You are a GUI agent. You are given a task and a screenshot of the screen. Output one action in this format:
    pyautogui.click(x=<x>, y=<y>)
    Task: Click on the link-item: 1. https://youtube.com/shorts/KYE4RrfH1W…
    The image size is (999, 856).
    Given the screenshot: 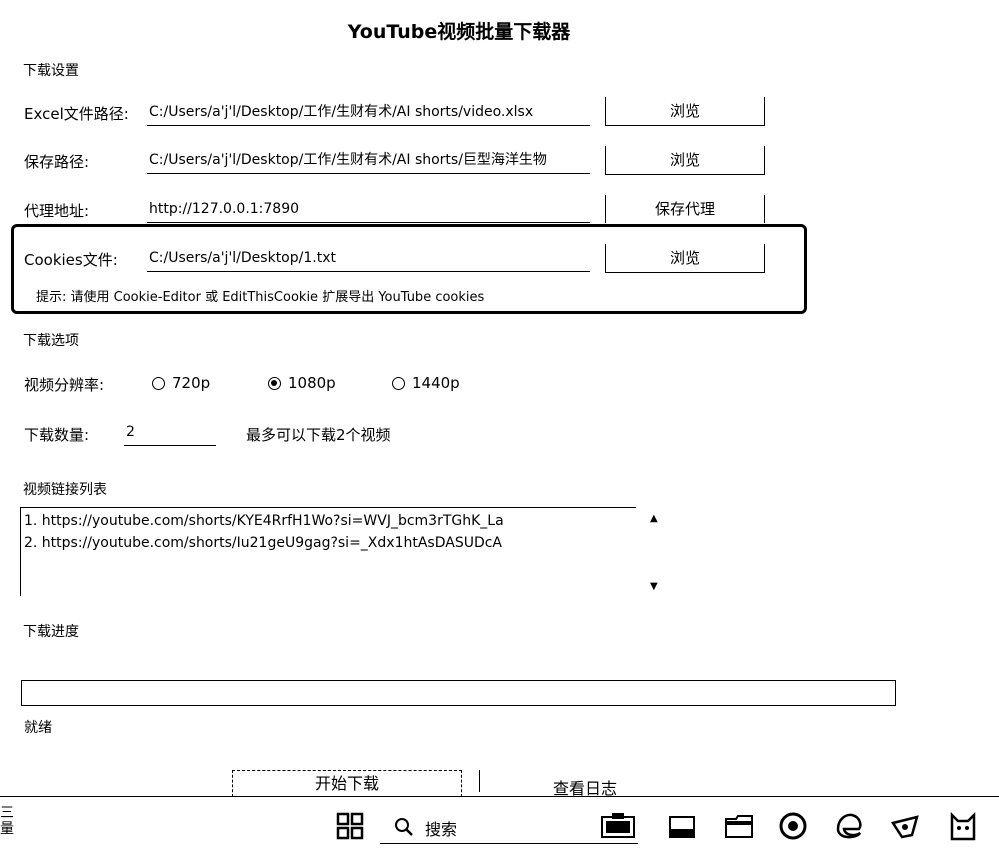 What is the action you would take?
    pyautogui.click(x=264, y=521)
    